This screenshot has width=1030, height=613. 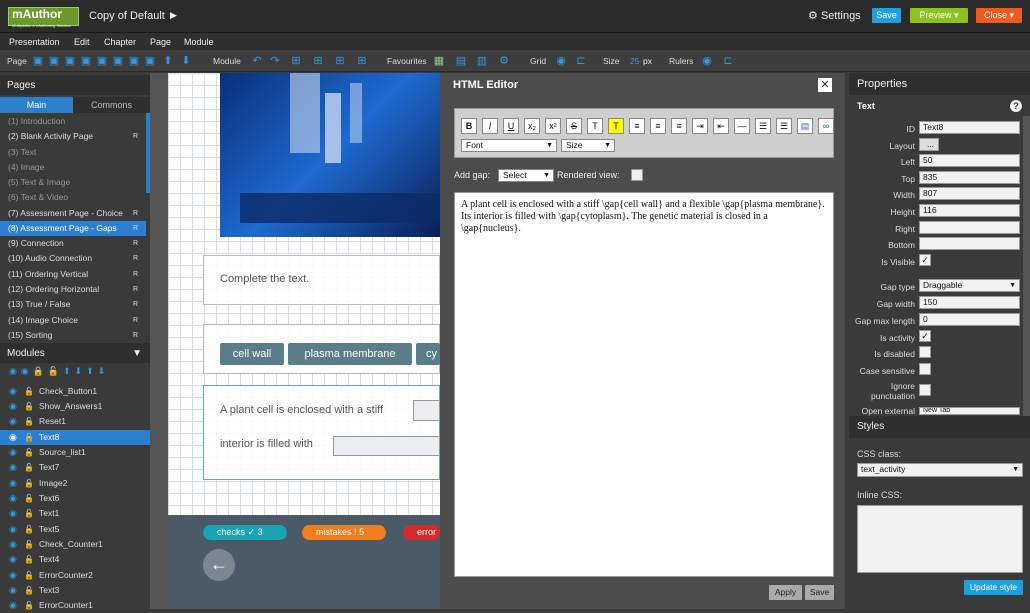 What do you see at coordinates (73, 197) in the screenshot?
I see `page-item: (6) Text & Video` at bounding box center [73, 197].